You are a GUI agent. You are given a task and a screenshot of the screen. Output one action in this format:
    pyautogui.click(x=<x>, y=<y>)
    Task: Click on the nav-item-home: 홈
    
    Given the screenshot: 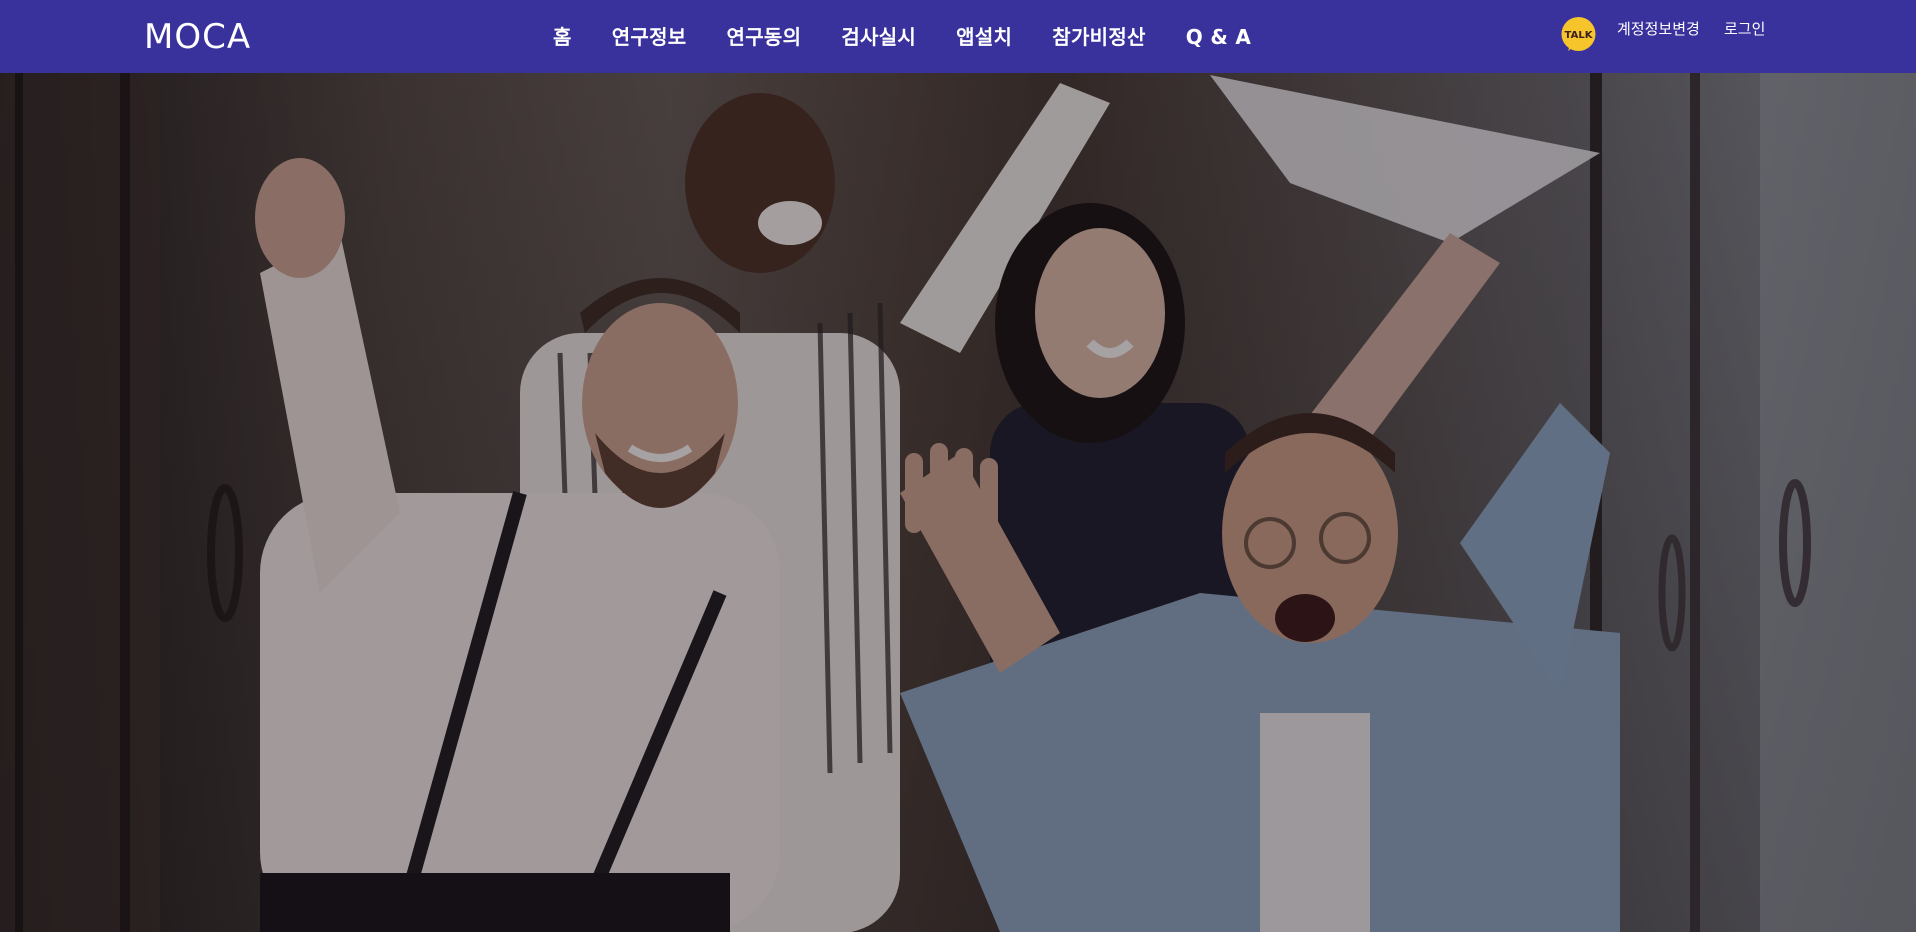 What is the action you would take?
    pyautogui.click(x=562, y=37)
    